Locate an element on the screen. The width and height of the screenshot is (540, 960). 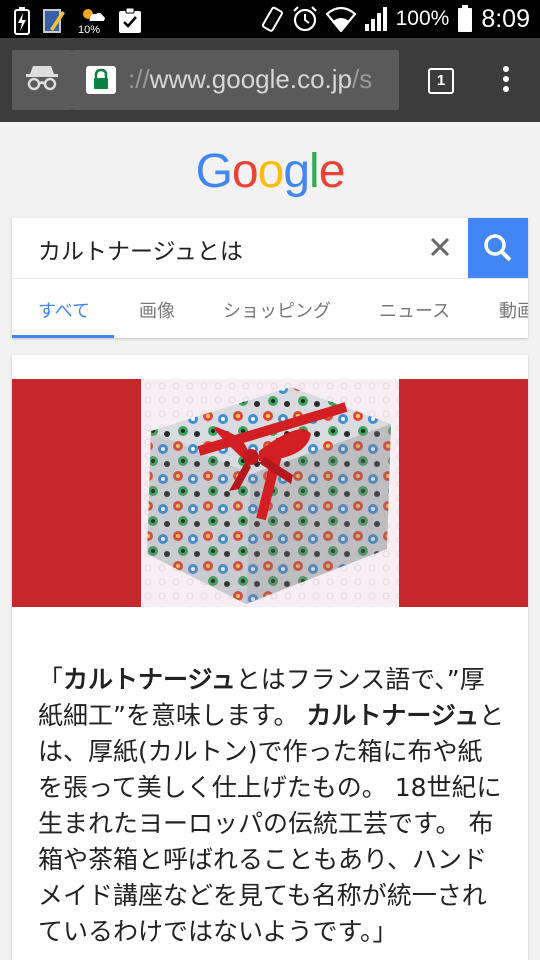
signal-icon is located at coordinates (375, 19).